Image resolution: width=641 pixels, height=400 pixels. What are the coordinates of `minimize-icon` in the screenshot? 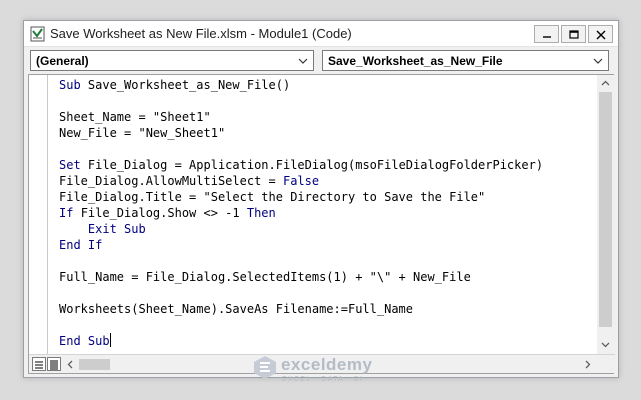 It's located at (547, 37).